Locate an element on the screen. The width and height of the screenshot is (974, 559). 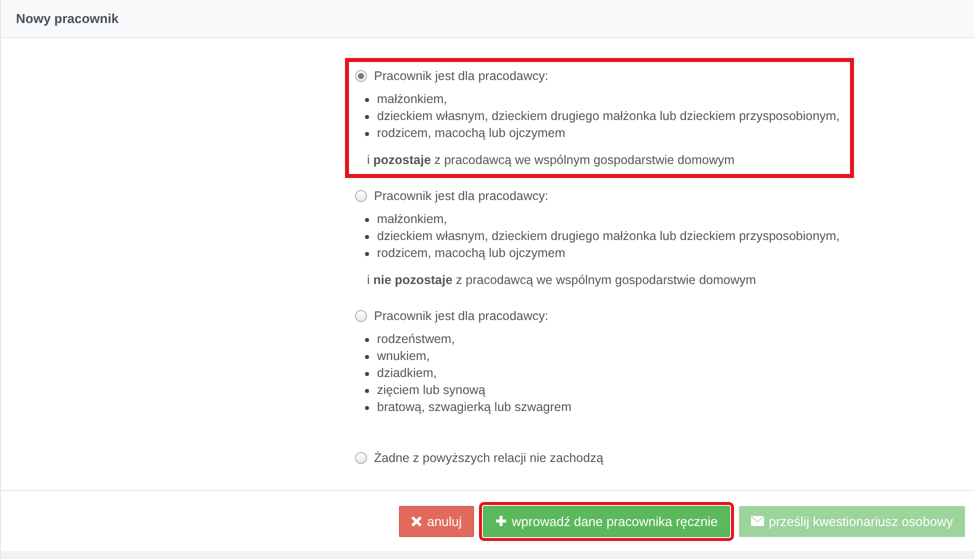
list-item: rodzeństwem, is located at coordinates (416, 339).